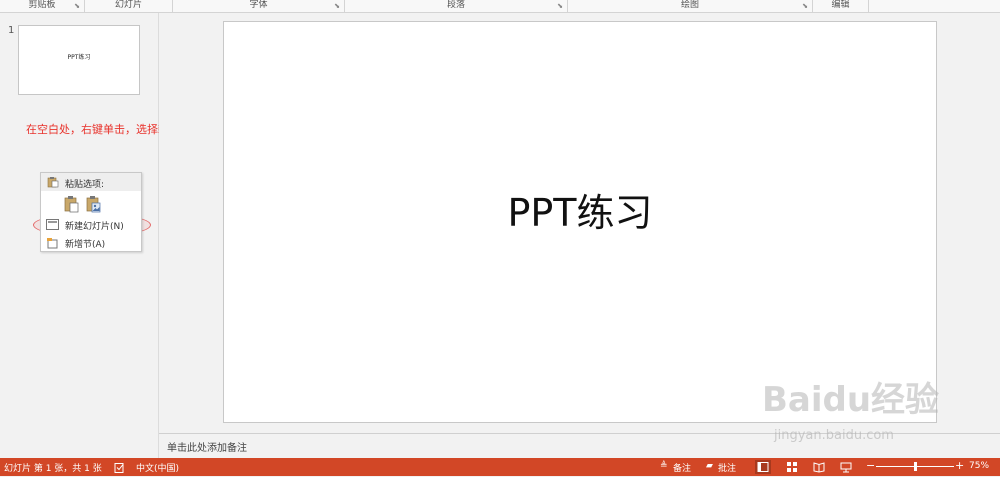 This screenshot has height=477, width=1000. Describe the element at coordinates (119, 468) in the screenshot. I see `spell-check-icon` at that location.